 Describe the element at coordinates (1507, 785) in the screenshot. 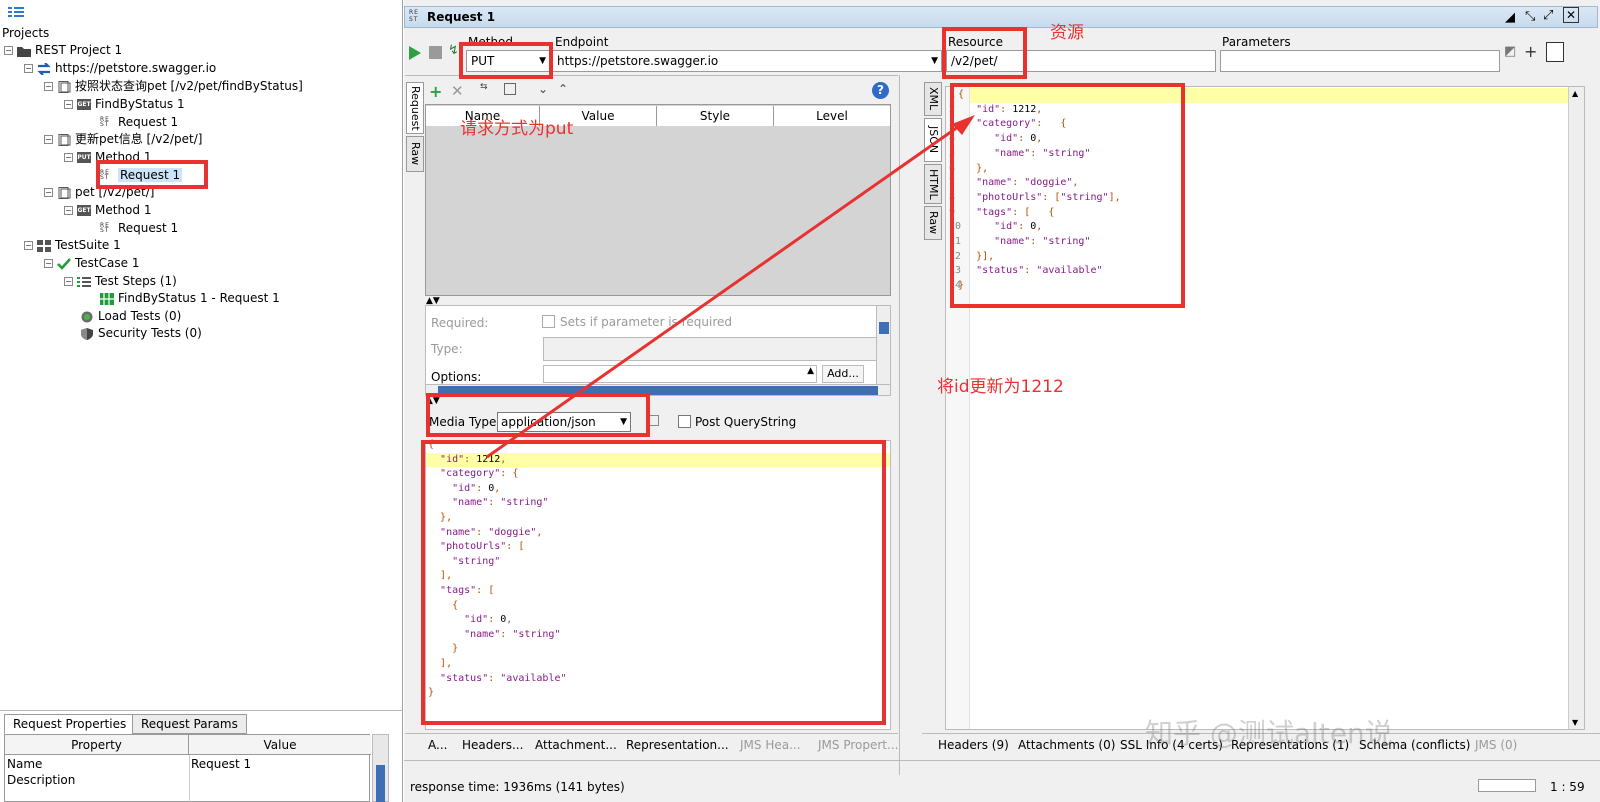

I see `progress-bar` at that location.